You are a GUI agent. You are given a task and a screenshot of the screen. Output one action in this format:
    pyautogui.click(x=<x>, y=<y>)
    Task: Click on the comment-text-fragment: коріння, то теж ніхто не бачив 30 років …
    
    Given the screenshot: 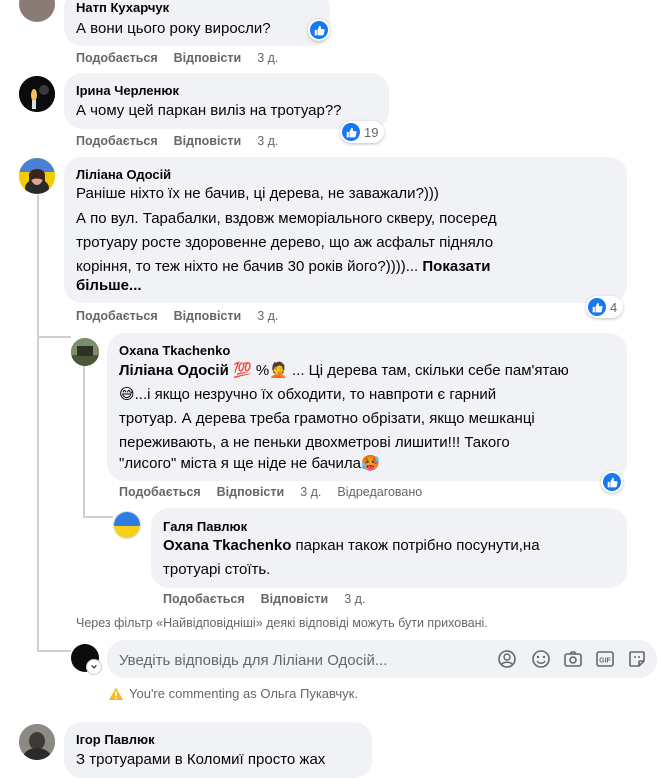 What is the action you would take?
    pyautogui.click(x=247, y=266)
    